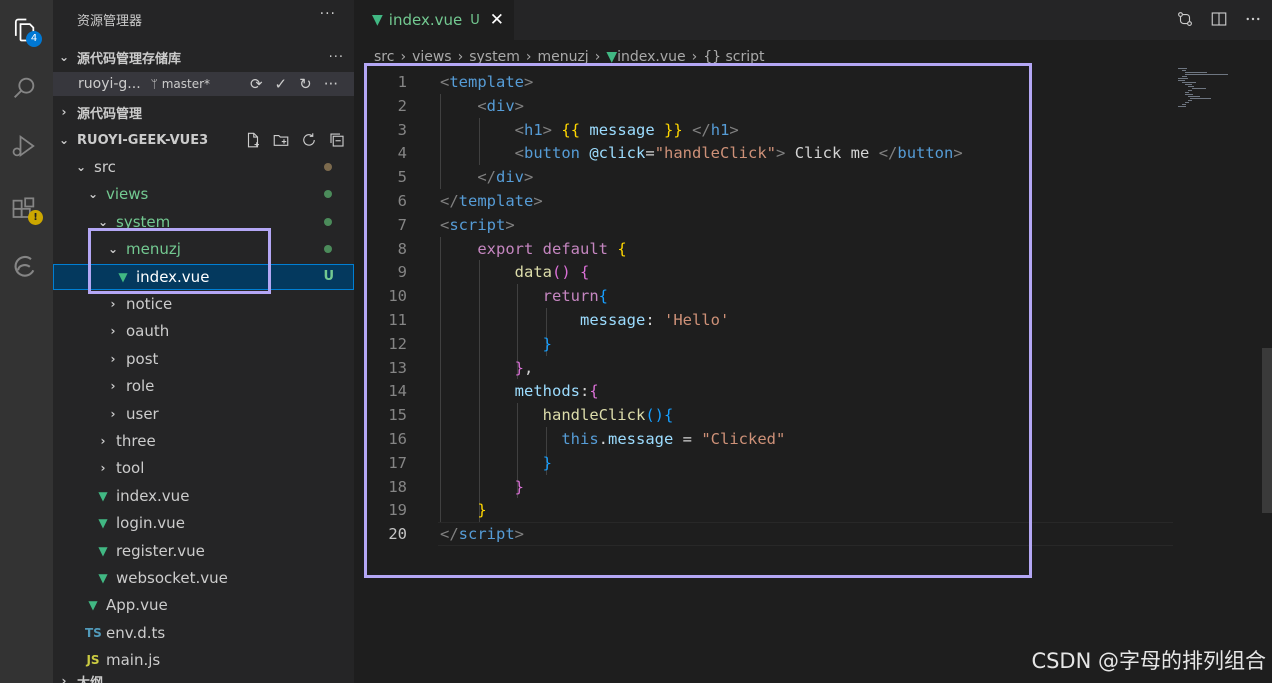 This screenshot has height=683, width=1272. What do you see at coordinates (295, 140) in the screenshot?
I see `explorer-toolbar` at bounding box center [295, 140].